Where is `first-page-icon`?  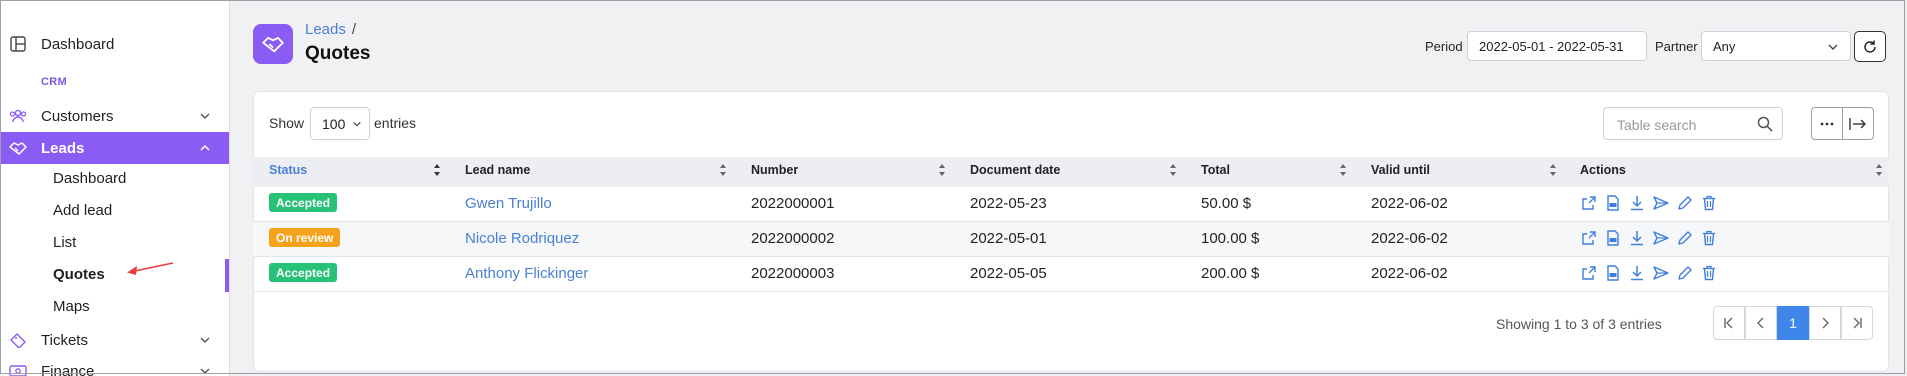
first-page-icon is located at coordinates (1728, 323).